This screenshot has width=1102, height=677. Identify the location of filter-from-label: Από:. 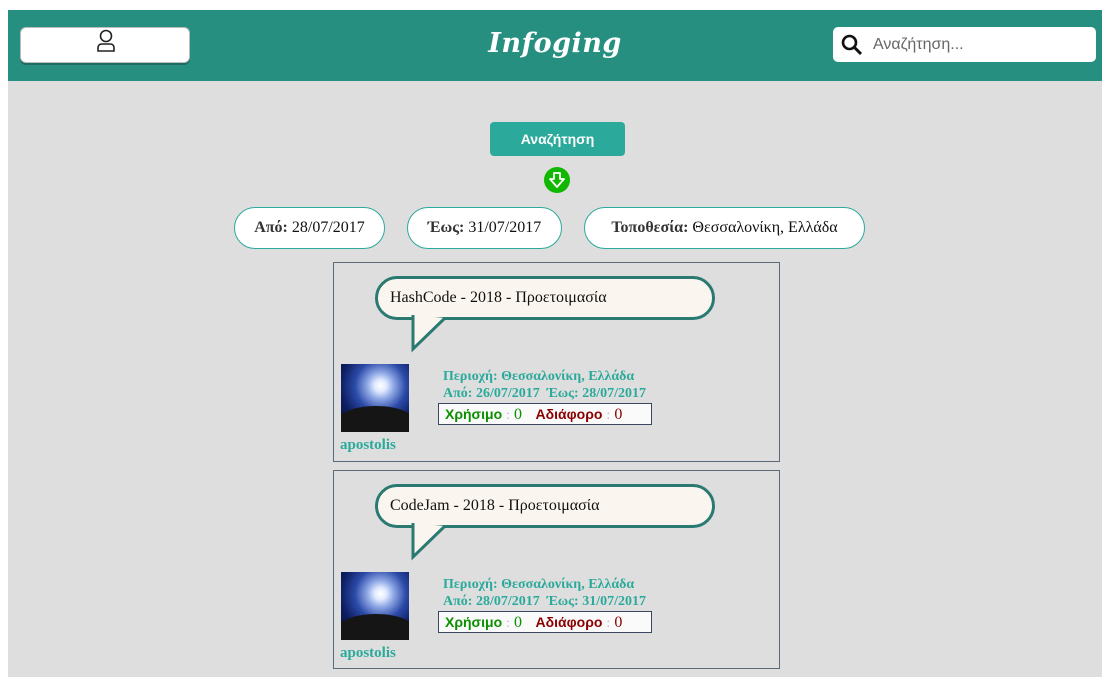
(271, 227).